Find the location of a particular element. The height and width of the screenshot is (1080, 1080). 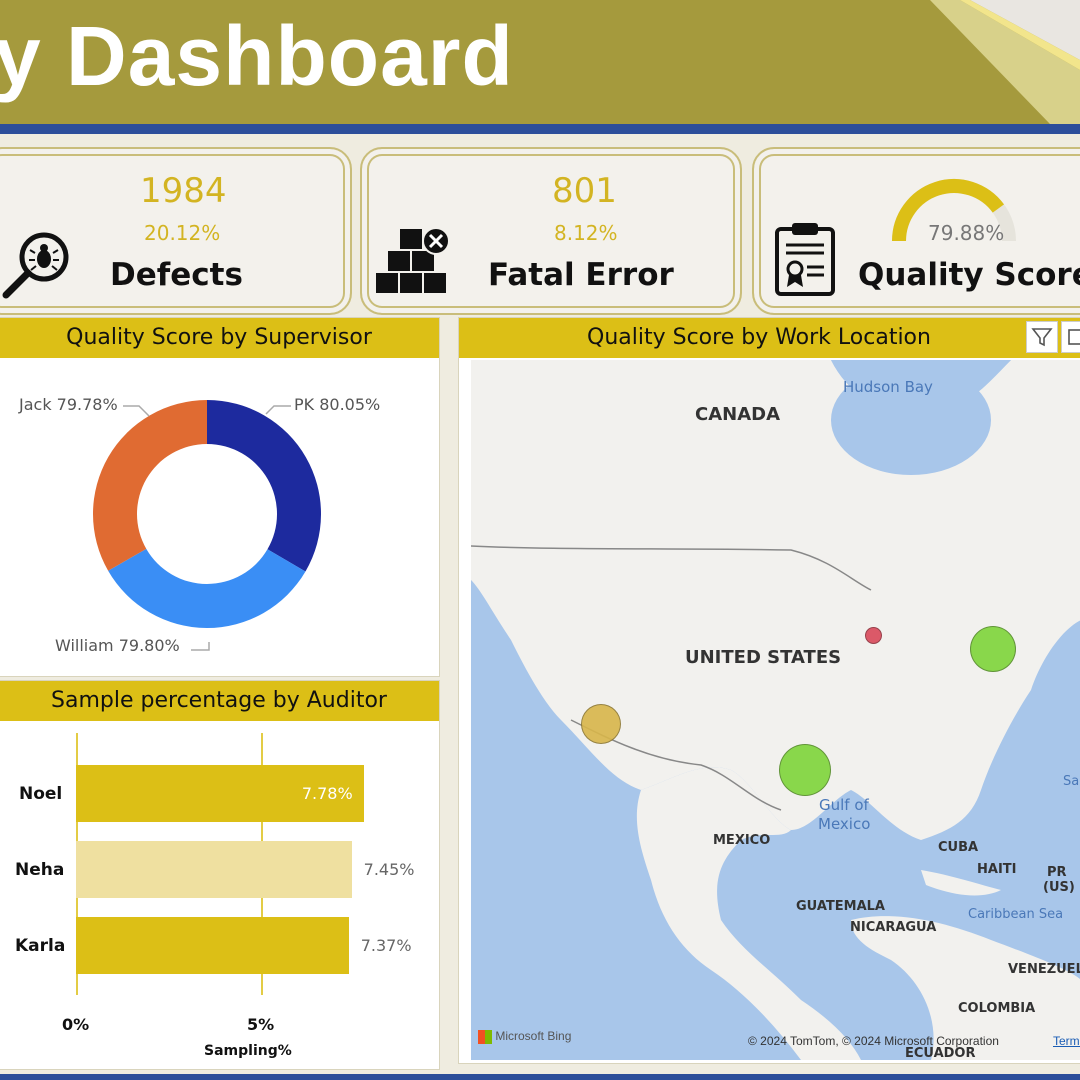

map-label-sa: Sa is located at coordinates (1071, 781).